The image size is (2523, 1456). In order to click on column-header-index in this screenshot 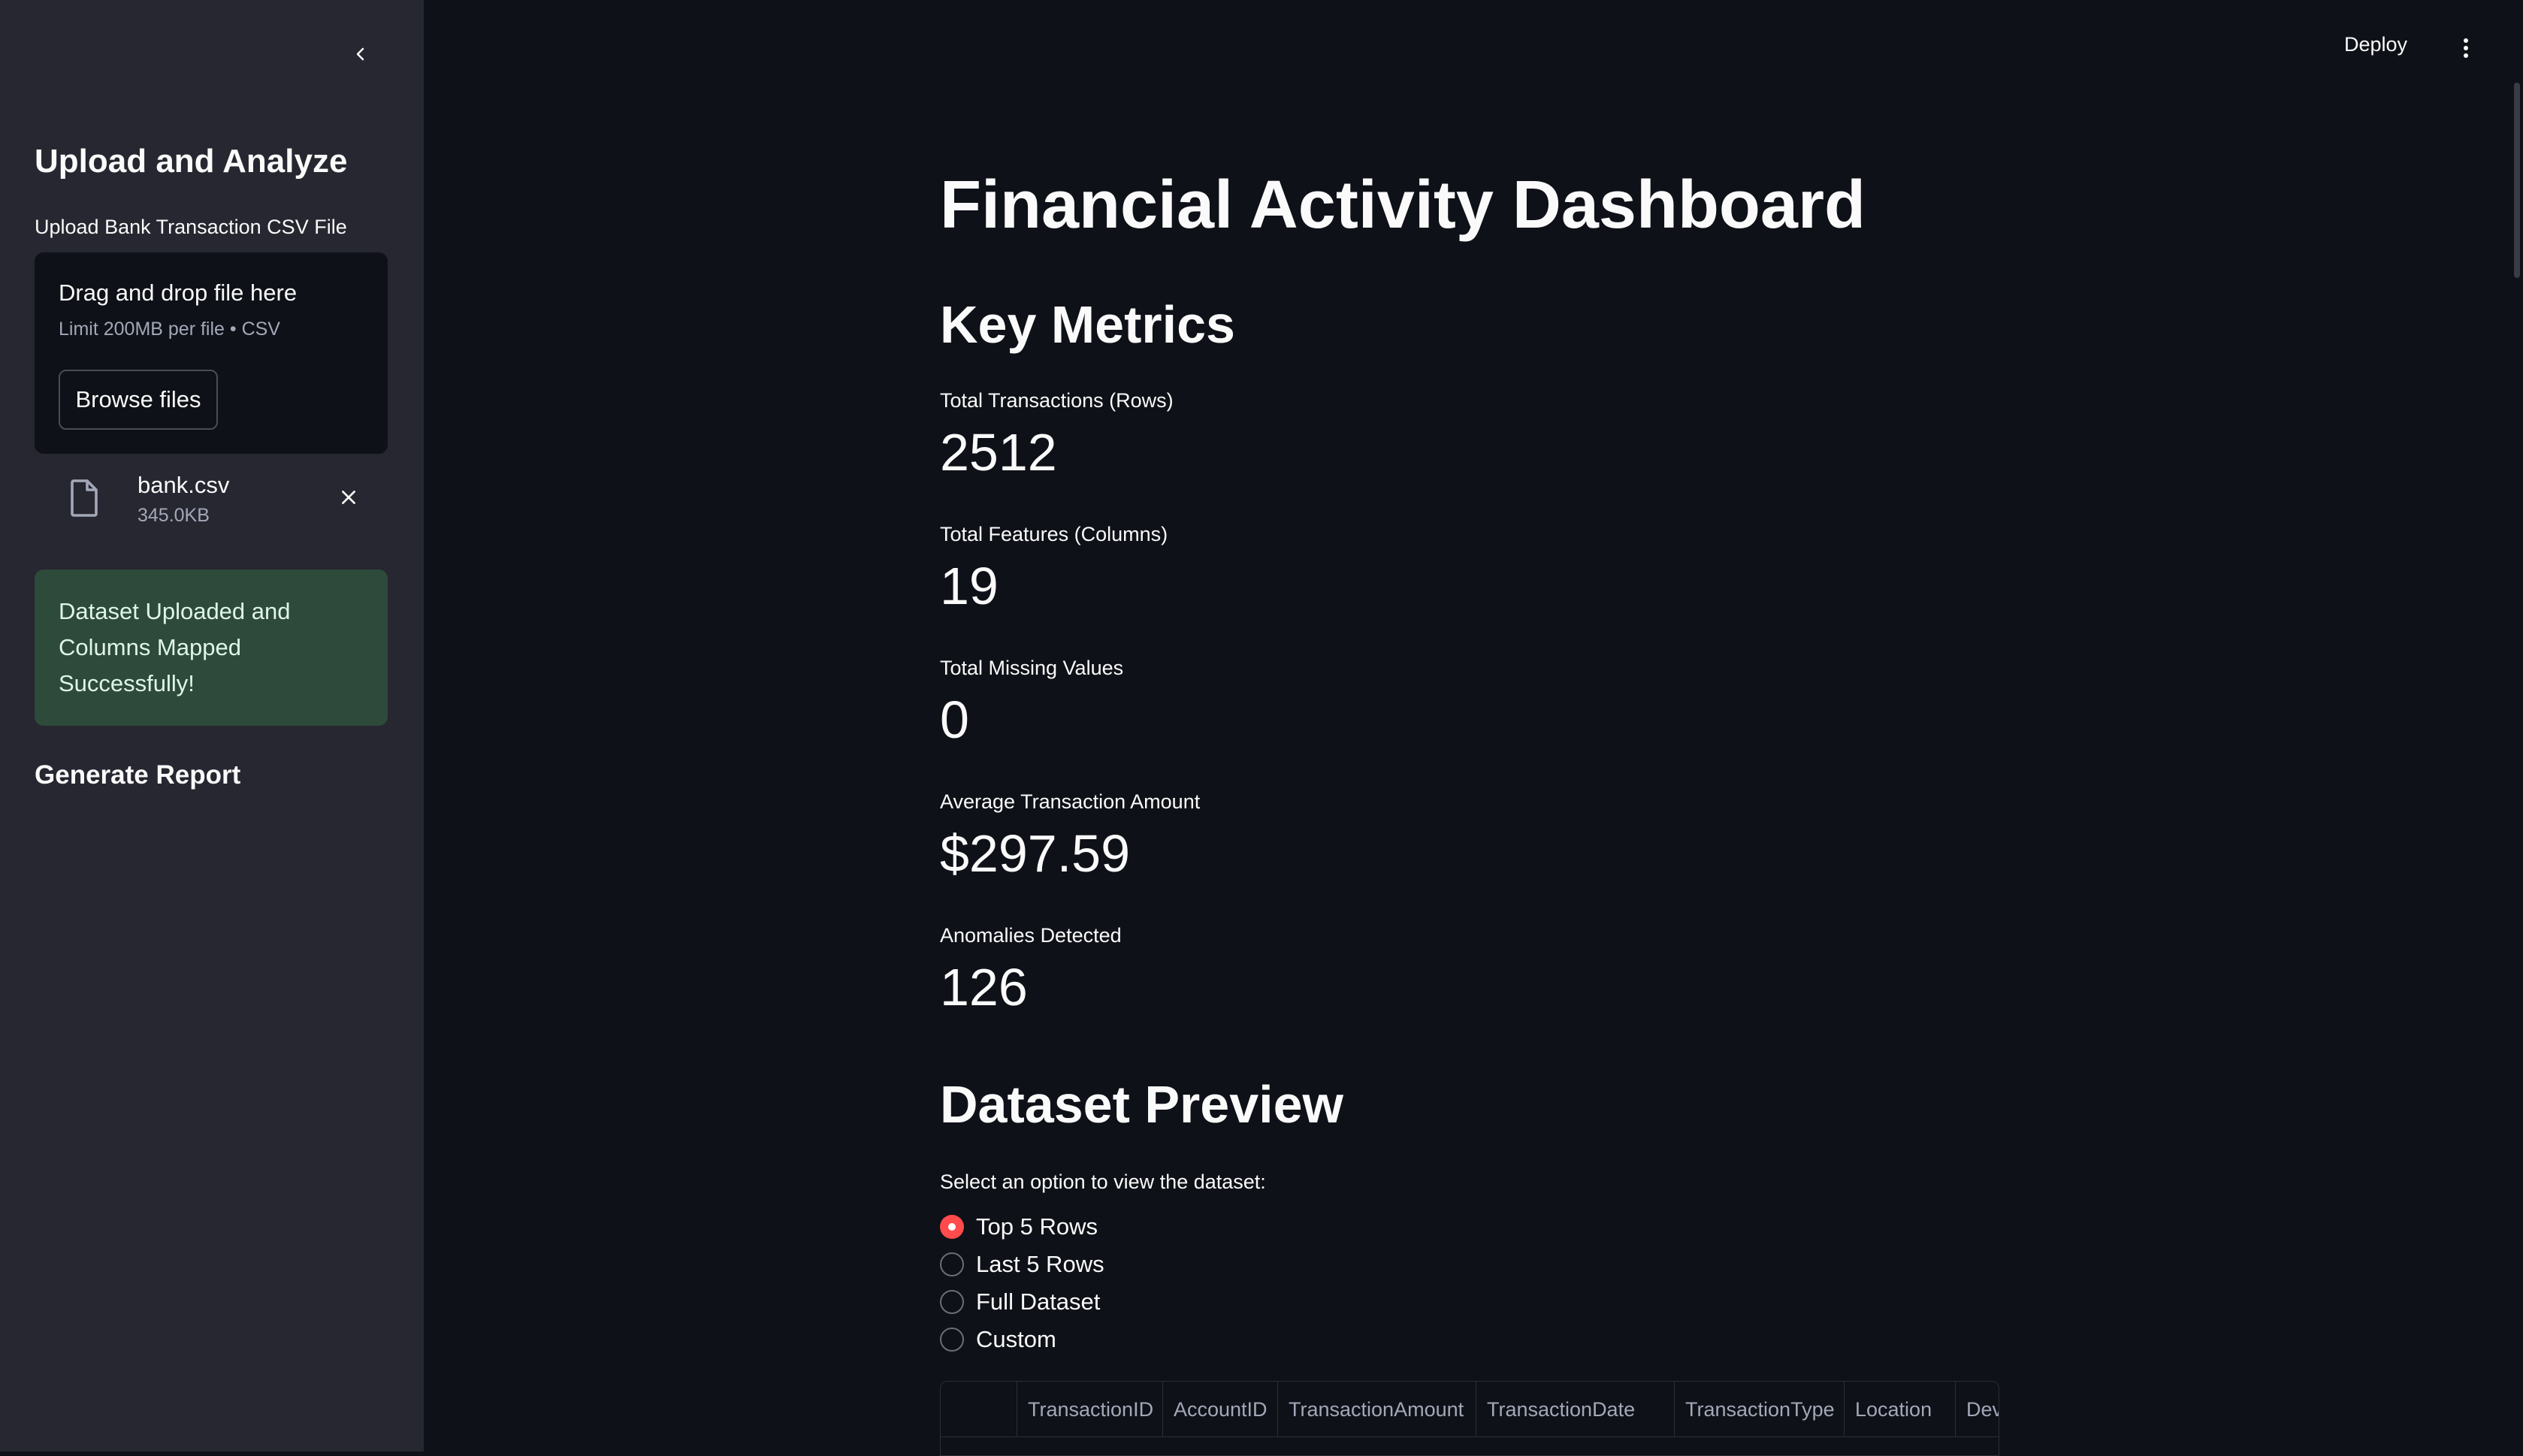, I will do `click(979, 1409)`.